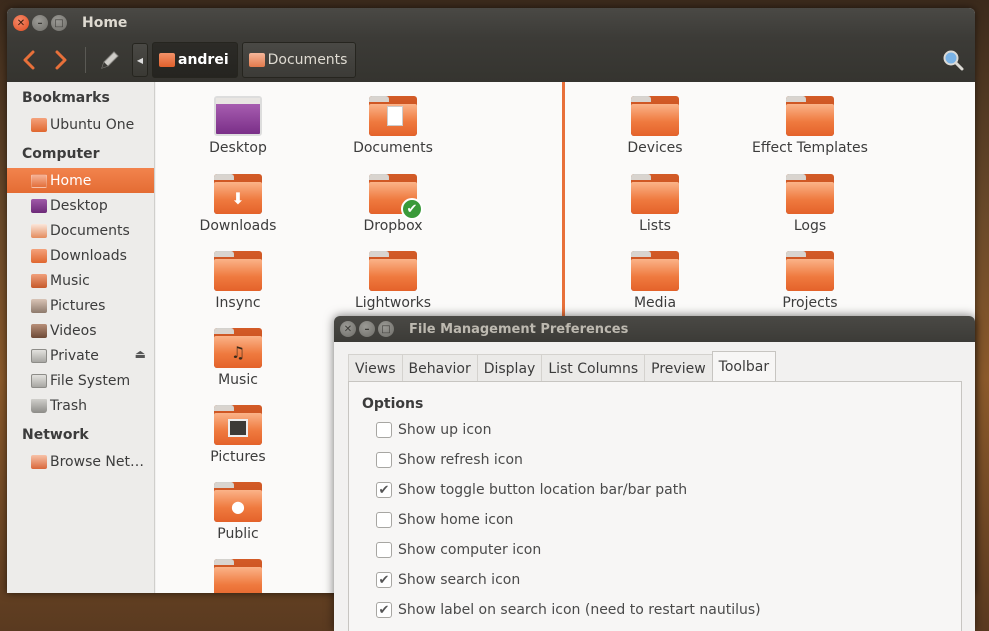 Image resolution: width=989 pixels, height=631 pixels. I want to click on sidebar-item-desktop: Desktop, so click(80, 205).